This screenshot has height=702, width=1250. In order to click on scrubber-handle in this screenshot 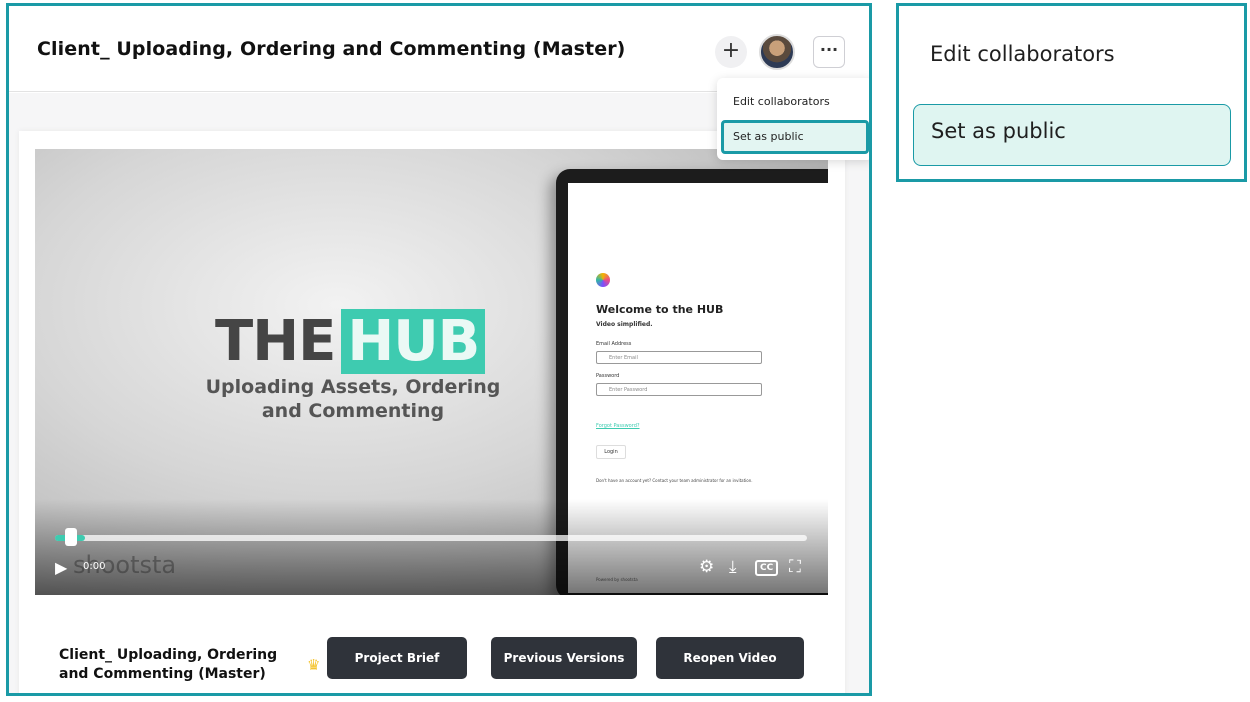, I will do `click(71, 537)`.